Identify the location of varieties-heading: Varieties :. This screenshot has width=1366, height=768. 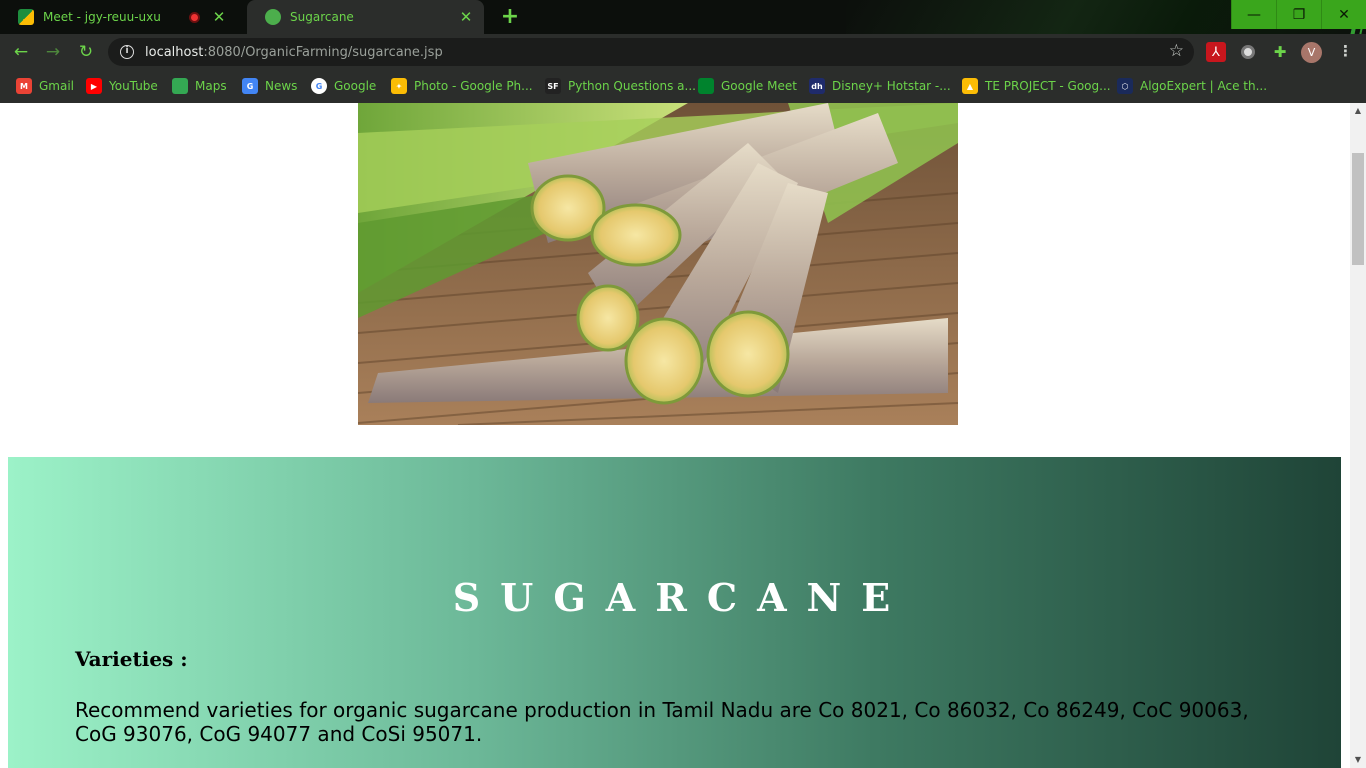
(131, 659).